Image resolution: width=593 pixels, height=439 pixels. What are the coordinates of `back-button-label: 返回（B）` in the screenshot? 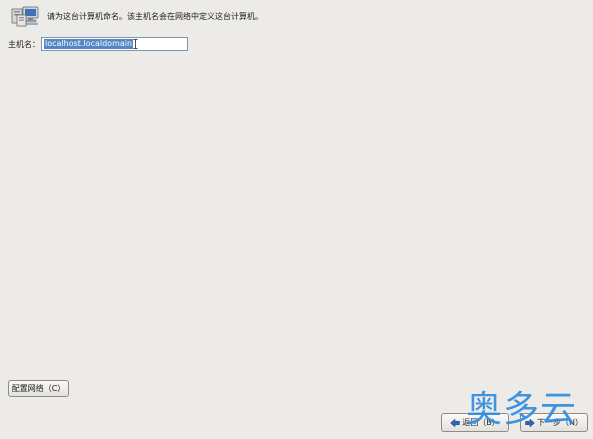 It's located at (481, 422).